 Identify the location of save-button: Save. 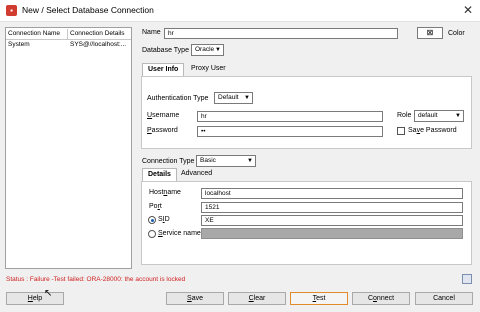
(195, 298).